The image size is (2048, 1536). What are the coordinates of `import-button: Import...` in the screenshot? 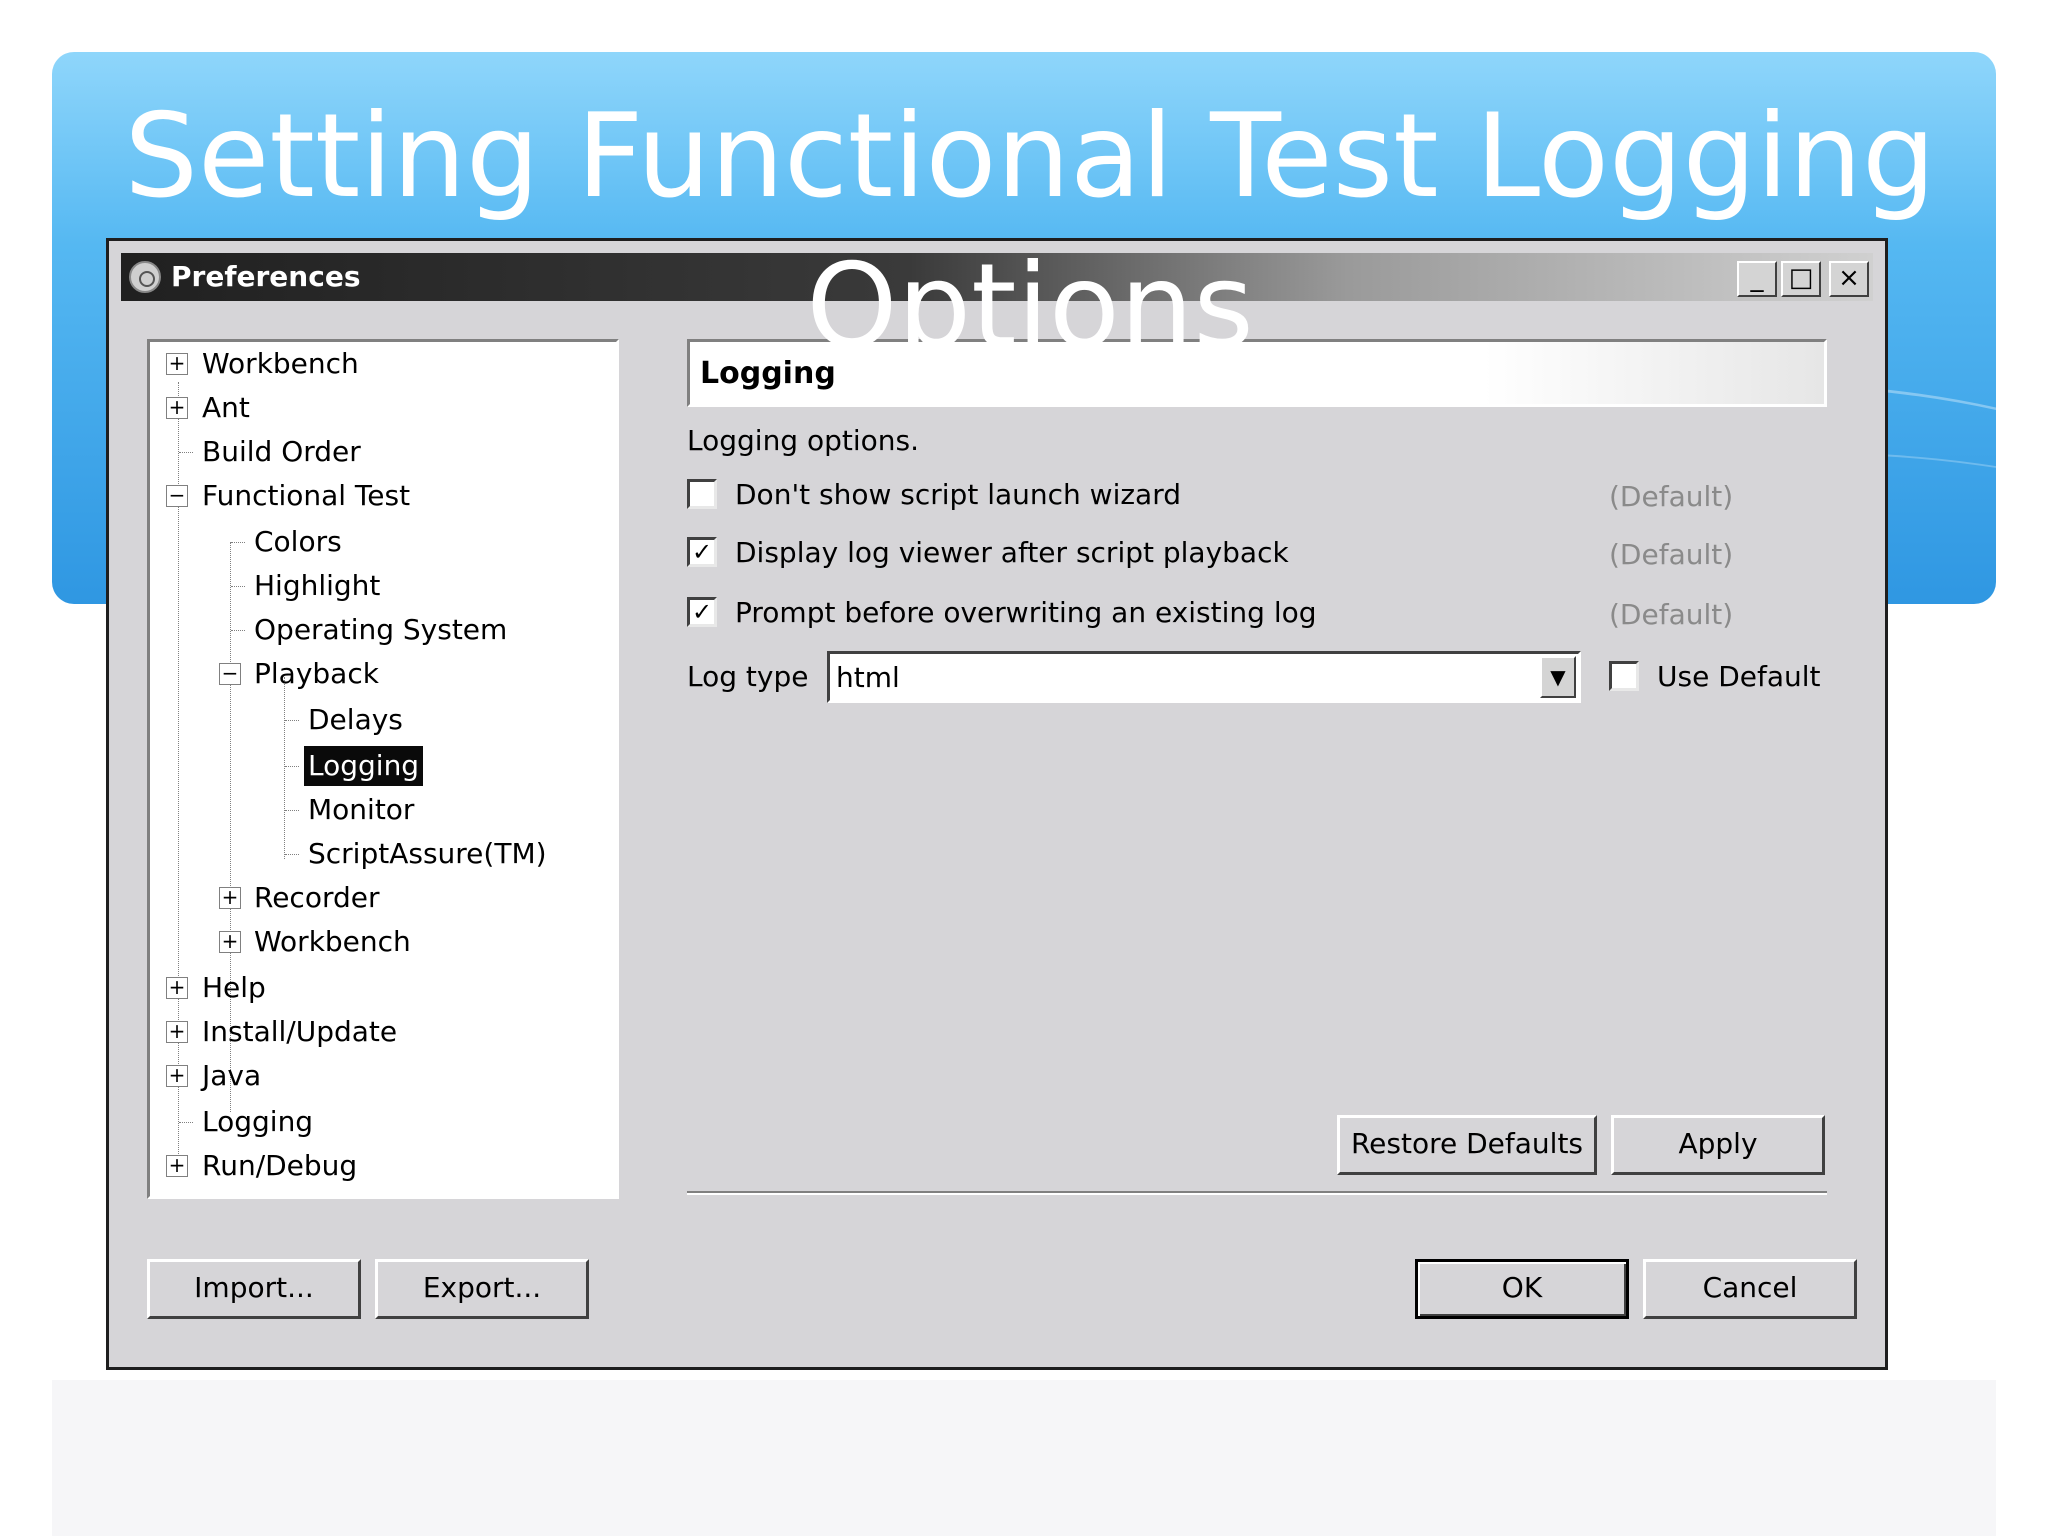 It's located at (254, 1289).